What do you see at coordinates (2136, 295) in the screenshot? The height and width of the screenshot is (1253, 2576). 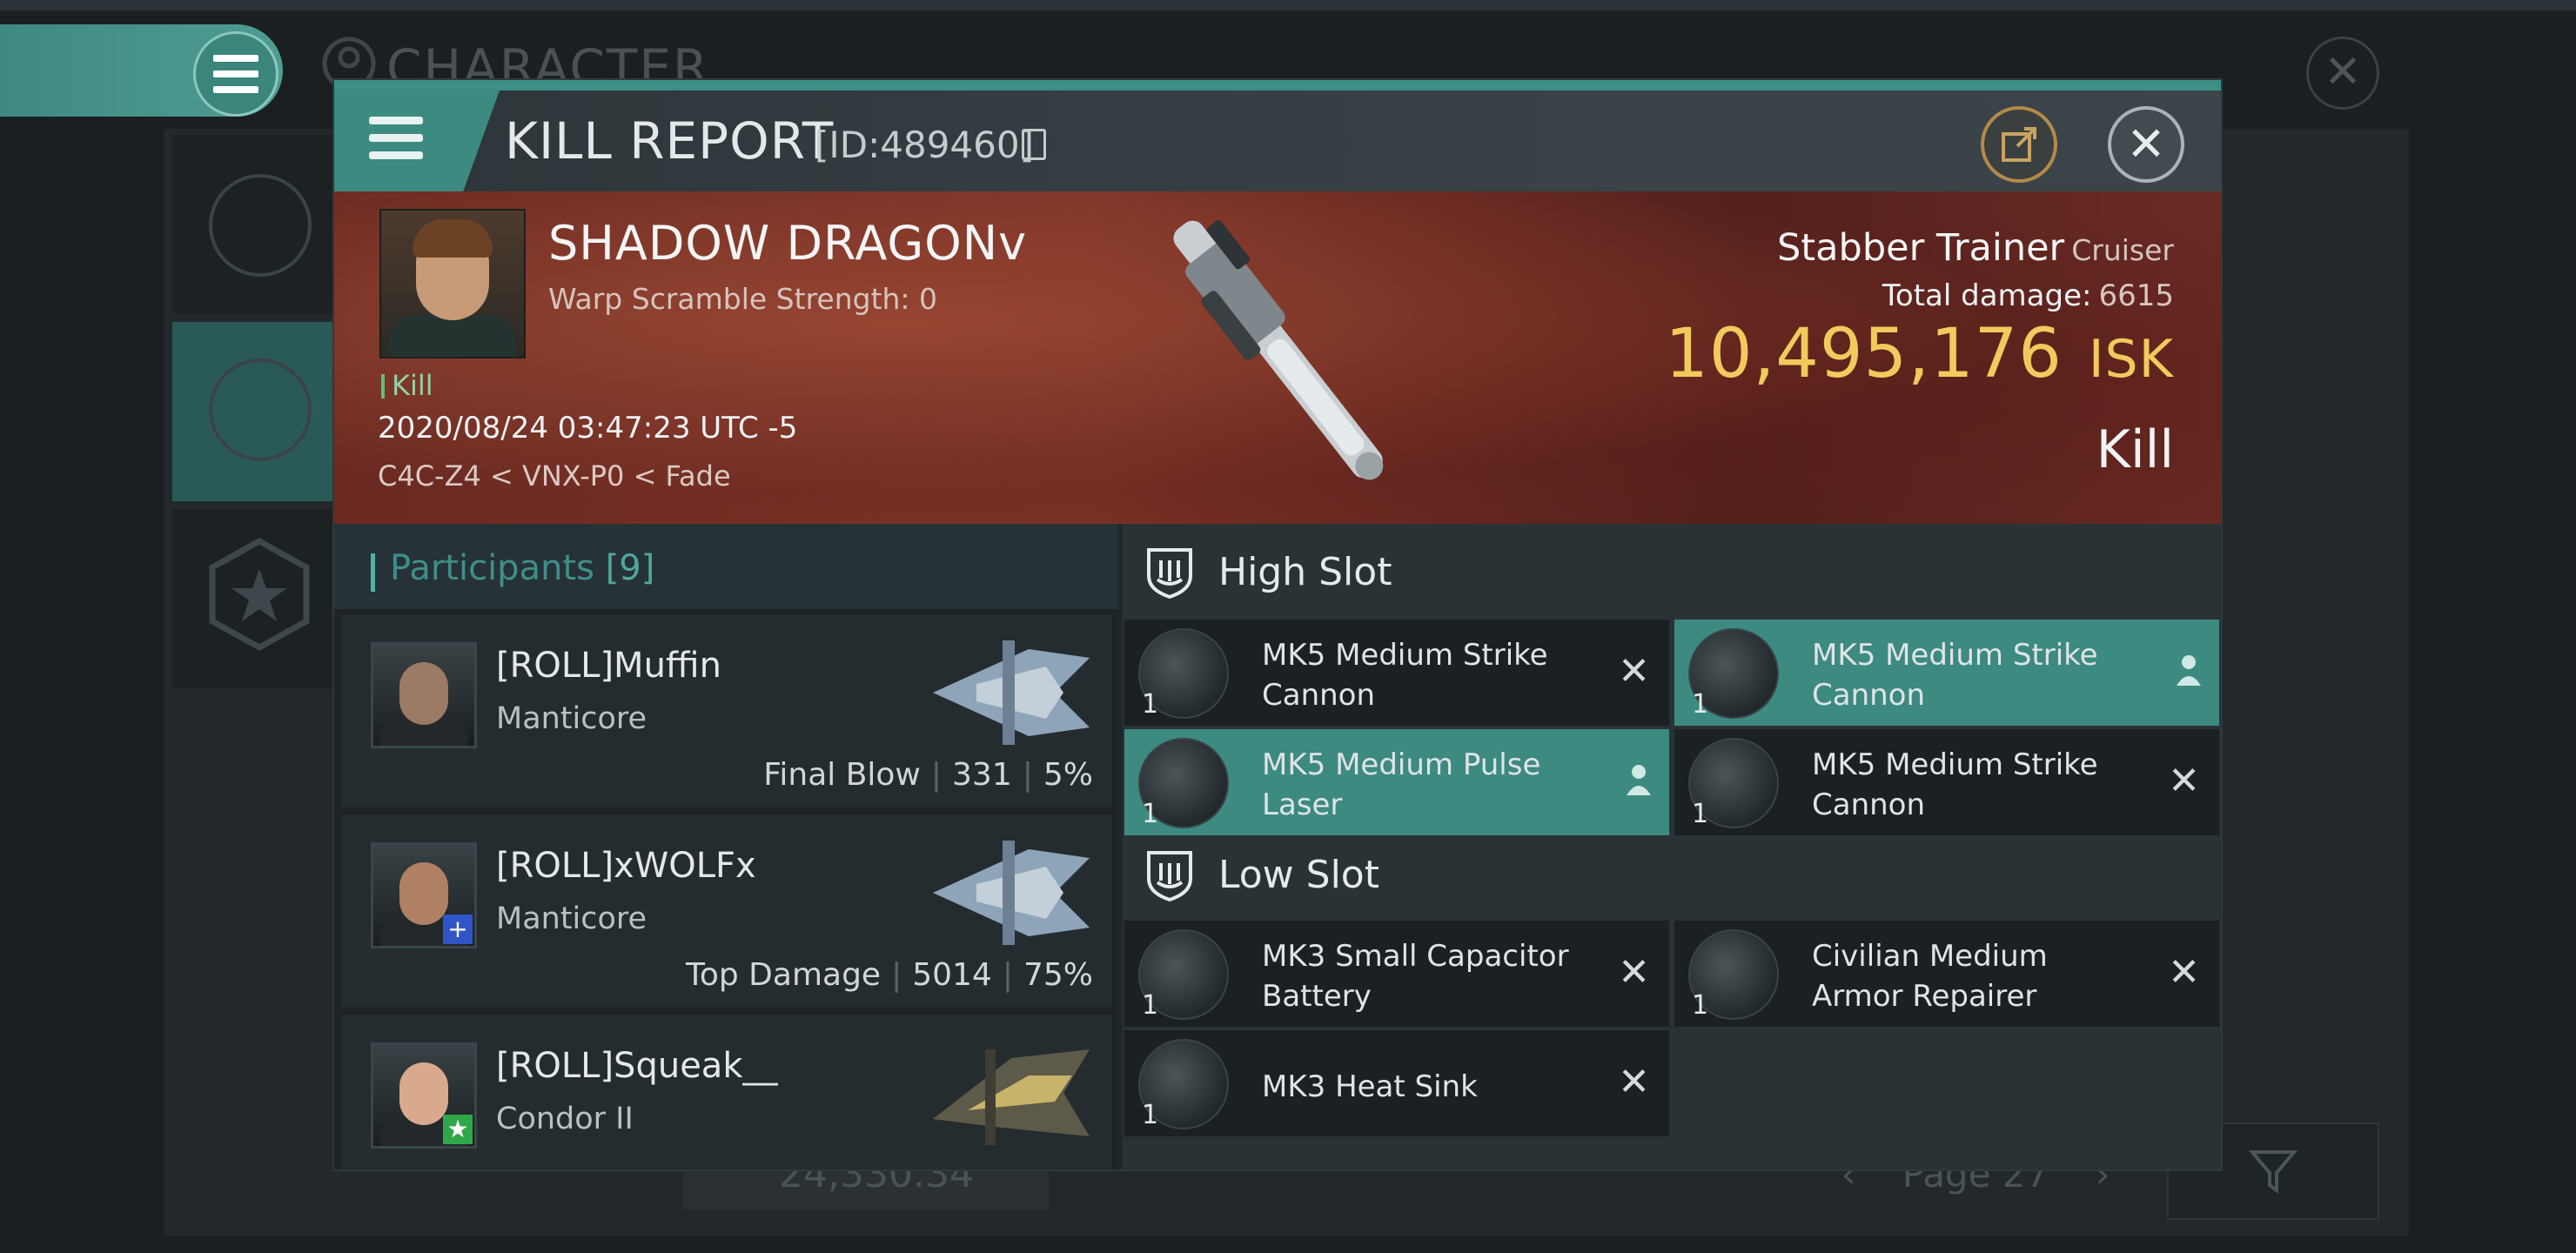 I see `total-damage-value: 6615` at bounding box center [2136, 295].